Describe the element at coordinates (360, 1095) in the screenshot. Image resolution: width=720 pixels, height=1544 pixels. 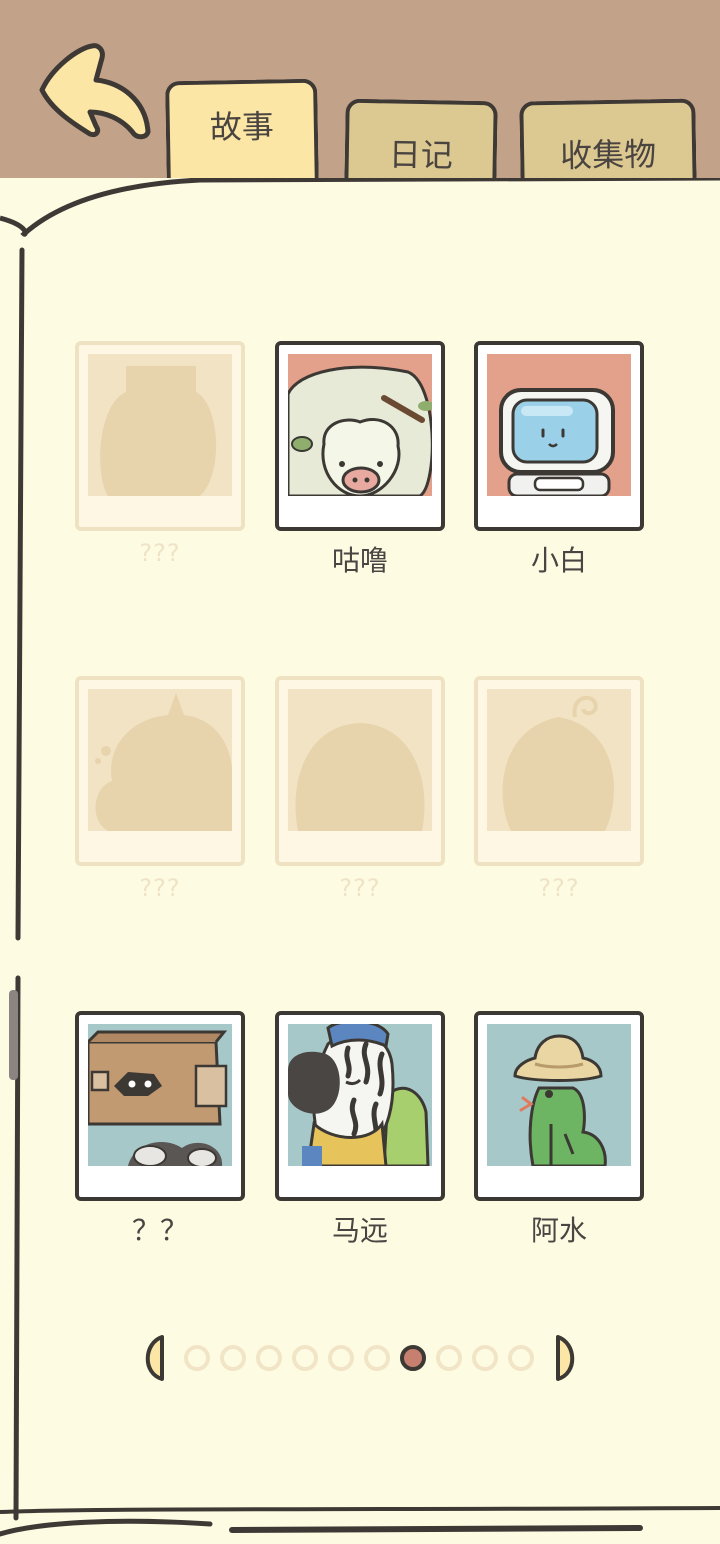
I see `zebra-icon` at that location.